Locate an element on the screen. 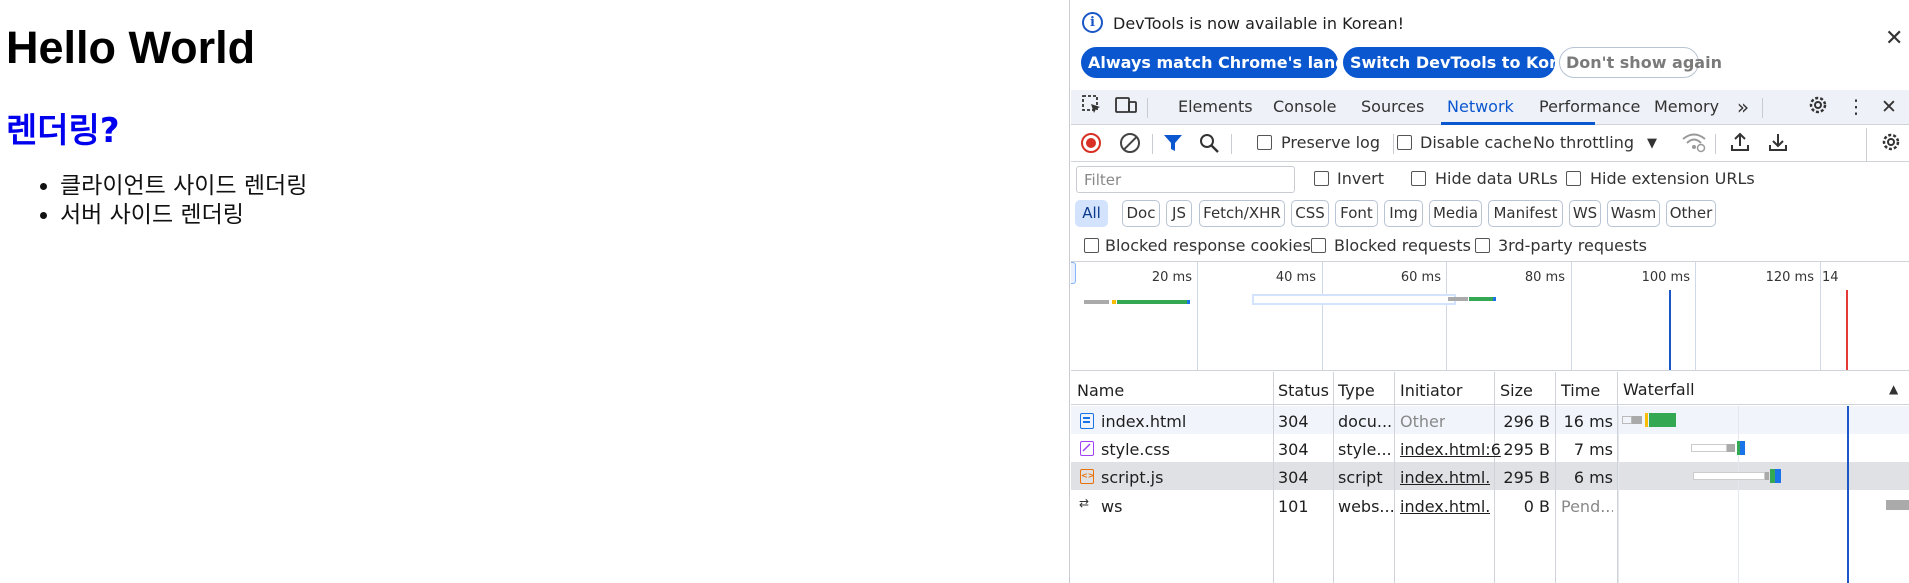 This screenshot has height=583, width=1909. request-initiator: Other is located at coordinates (1423, 421).